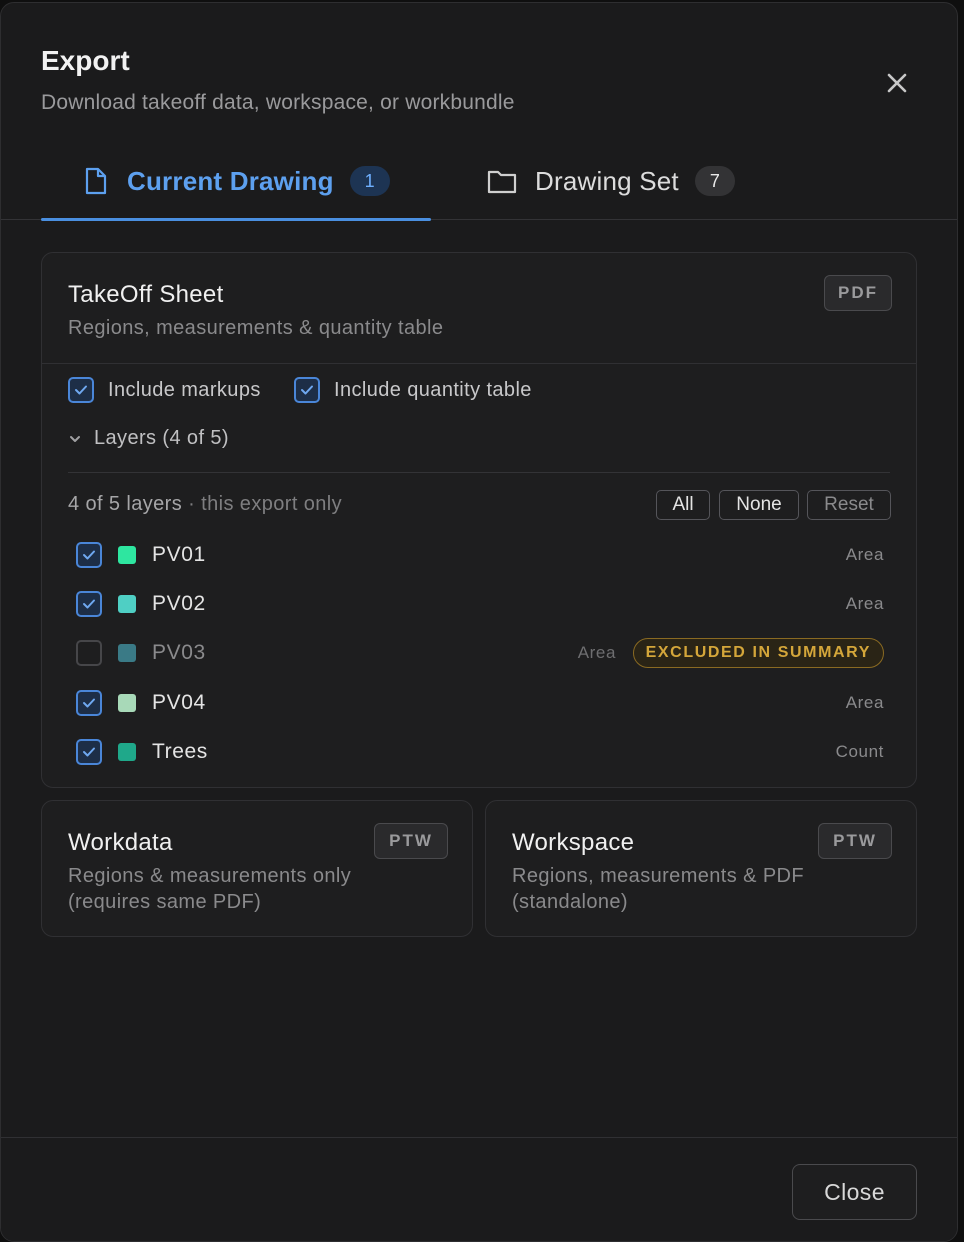 This screenshot has height=1242, width=964. What do you see at coordinates (433, 389) in the screenshot?
I see `include-quantity-table-label: Include quantity table` at bounding box center [433, 389].